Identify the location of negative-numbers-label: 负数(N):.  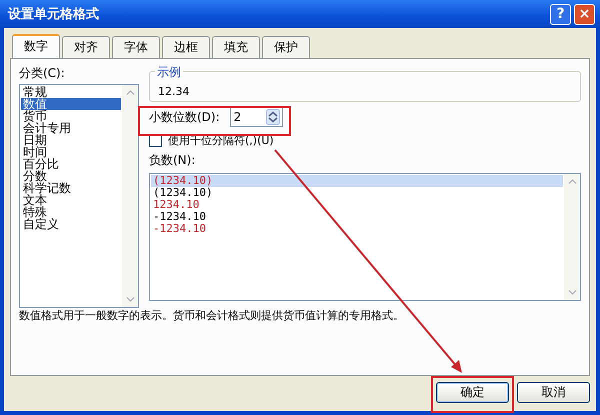
(172, 160).